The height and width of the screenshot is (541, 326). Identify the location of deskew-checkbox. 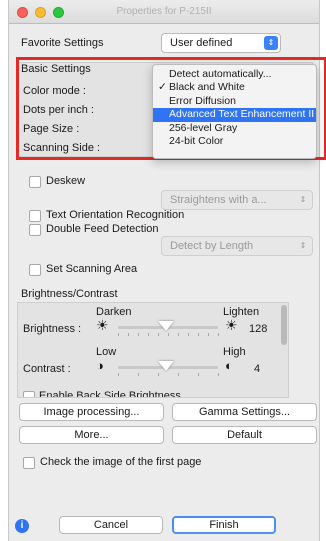
(35, 182).